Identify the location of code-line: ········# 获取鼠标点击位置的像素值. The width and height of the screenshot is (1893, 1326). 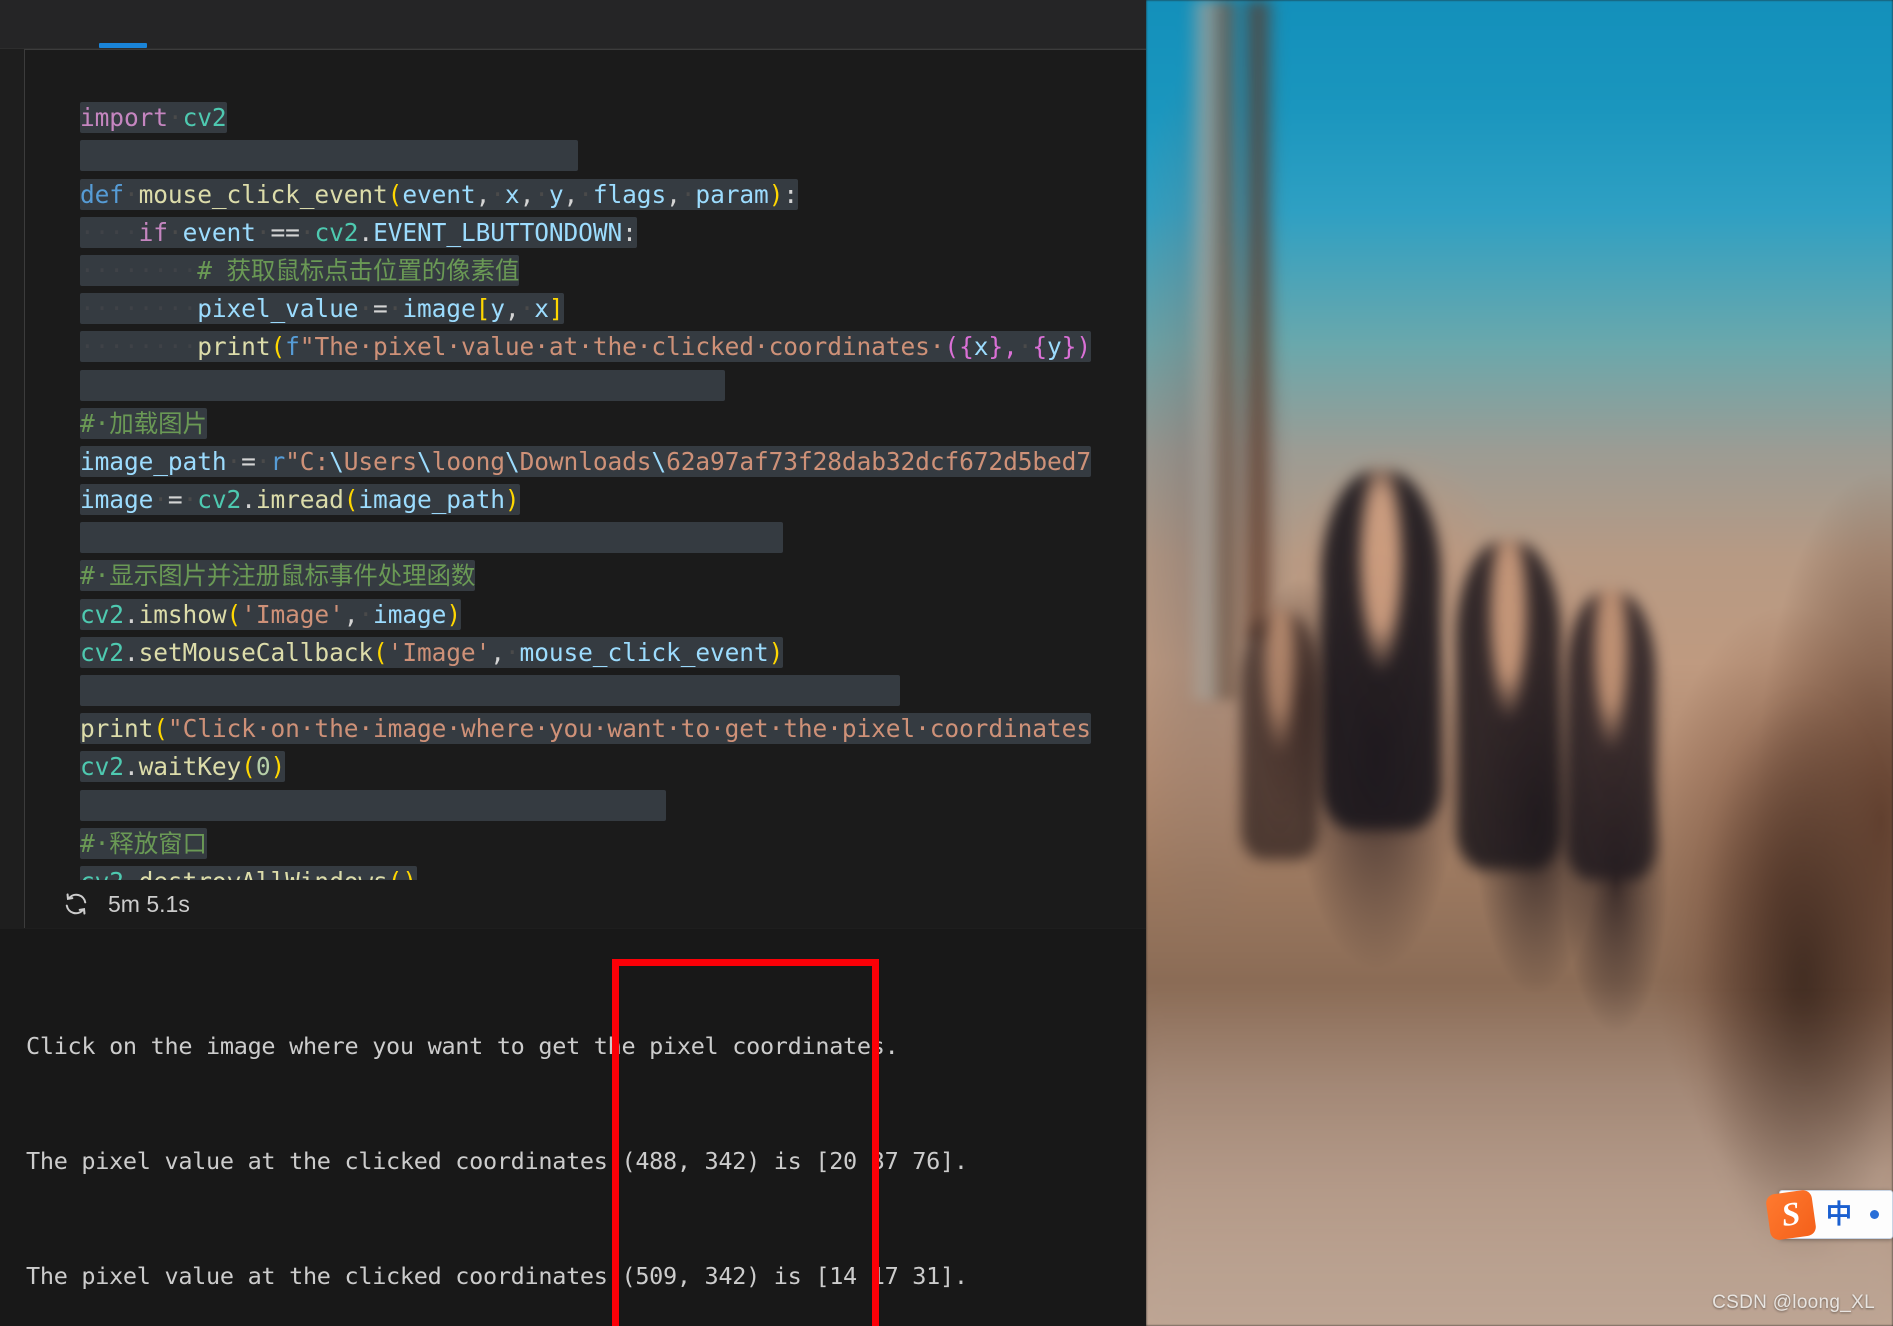
(300, 270).